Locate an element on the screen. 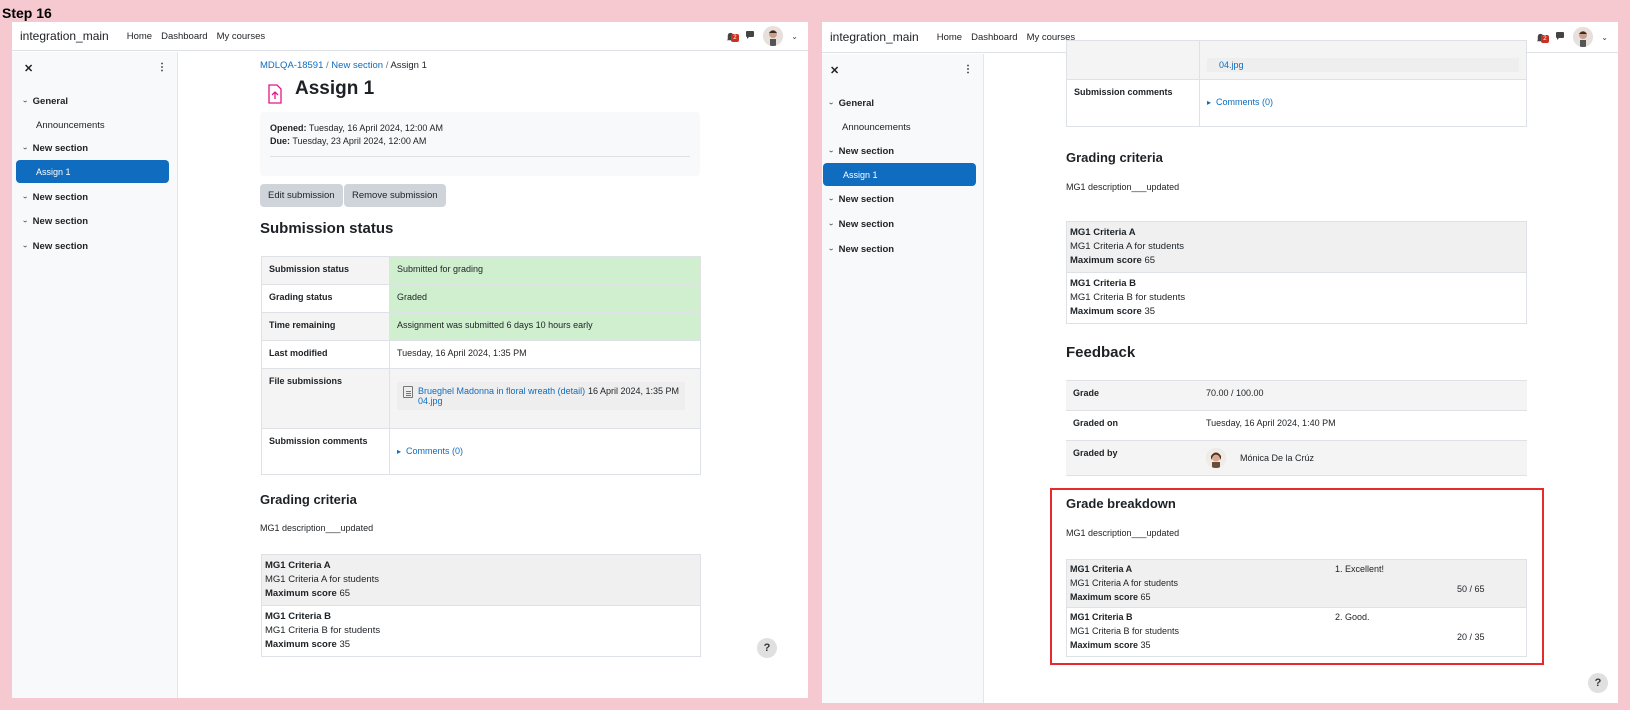 The image size is (1630, 710). criterion-name: MG1 Criteria B is located at coordinates (1101, 617).